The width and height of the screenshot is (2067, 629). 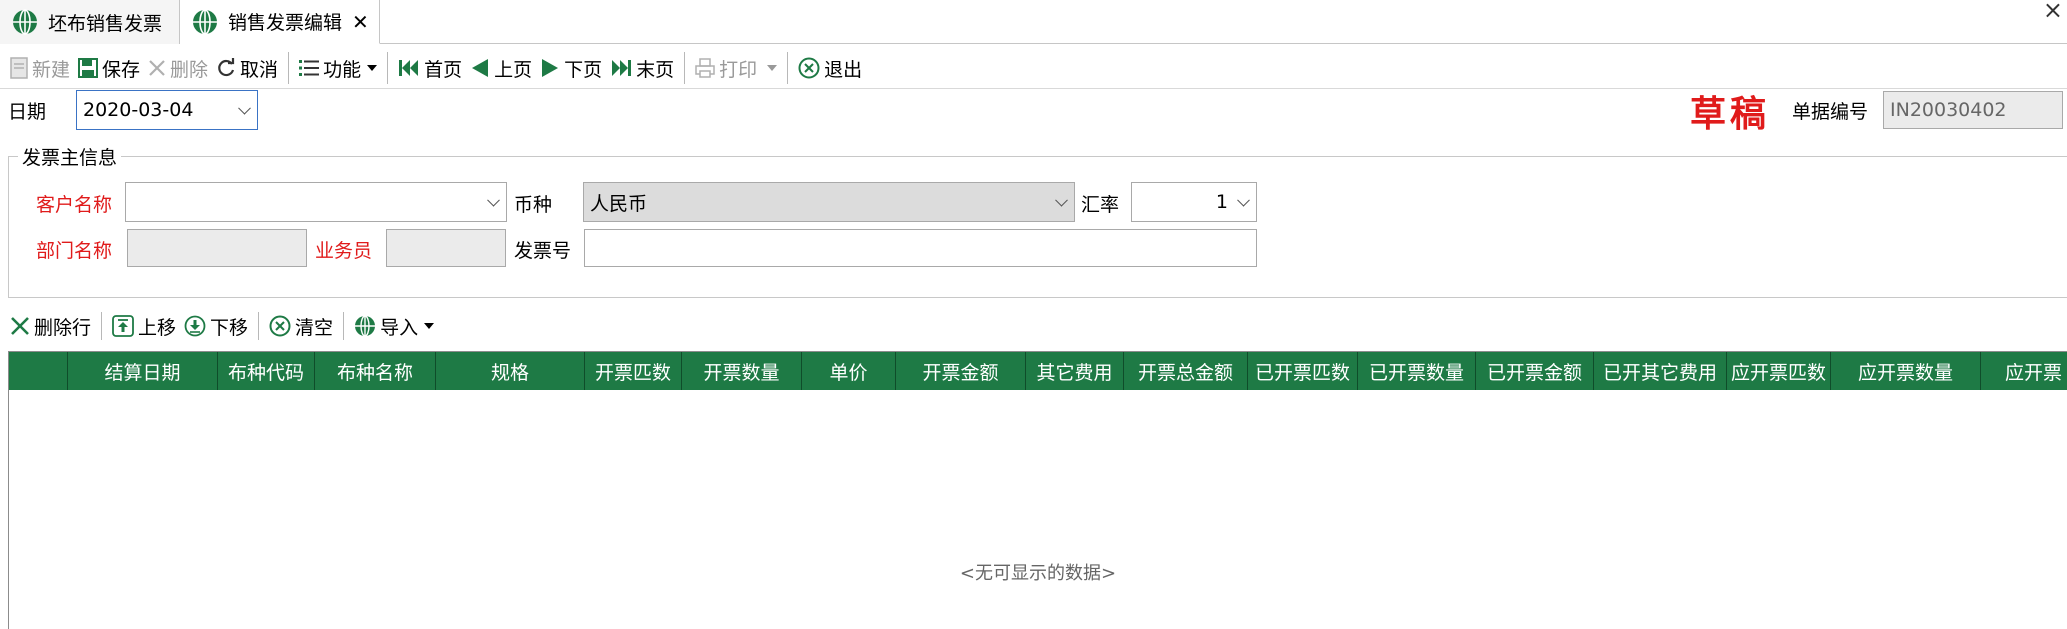 What do you see at coordinates (63, 327) in the screenshot?
I see `delete-row-label: 删除行` at bounding box center [63, 327].